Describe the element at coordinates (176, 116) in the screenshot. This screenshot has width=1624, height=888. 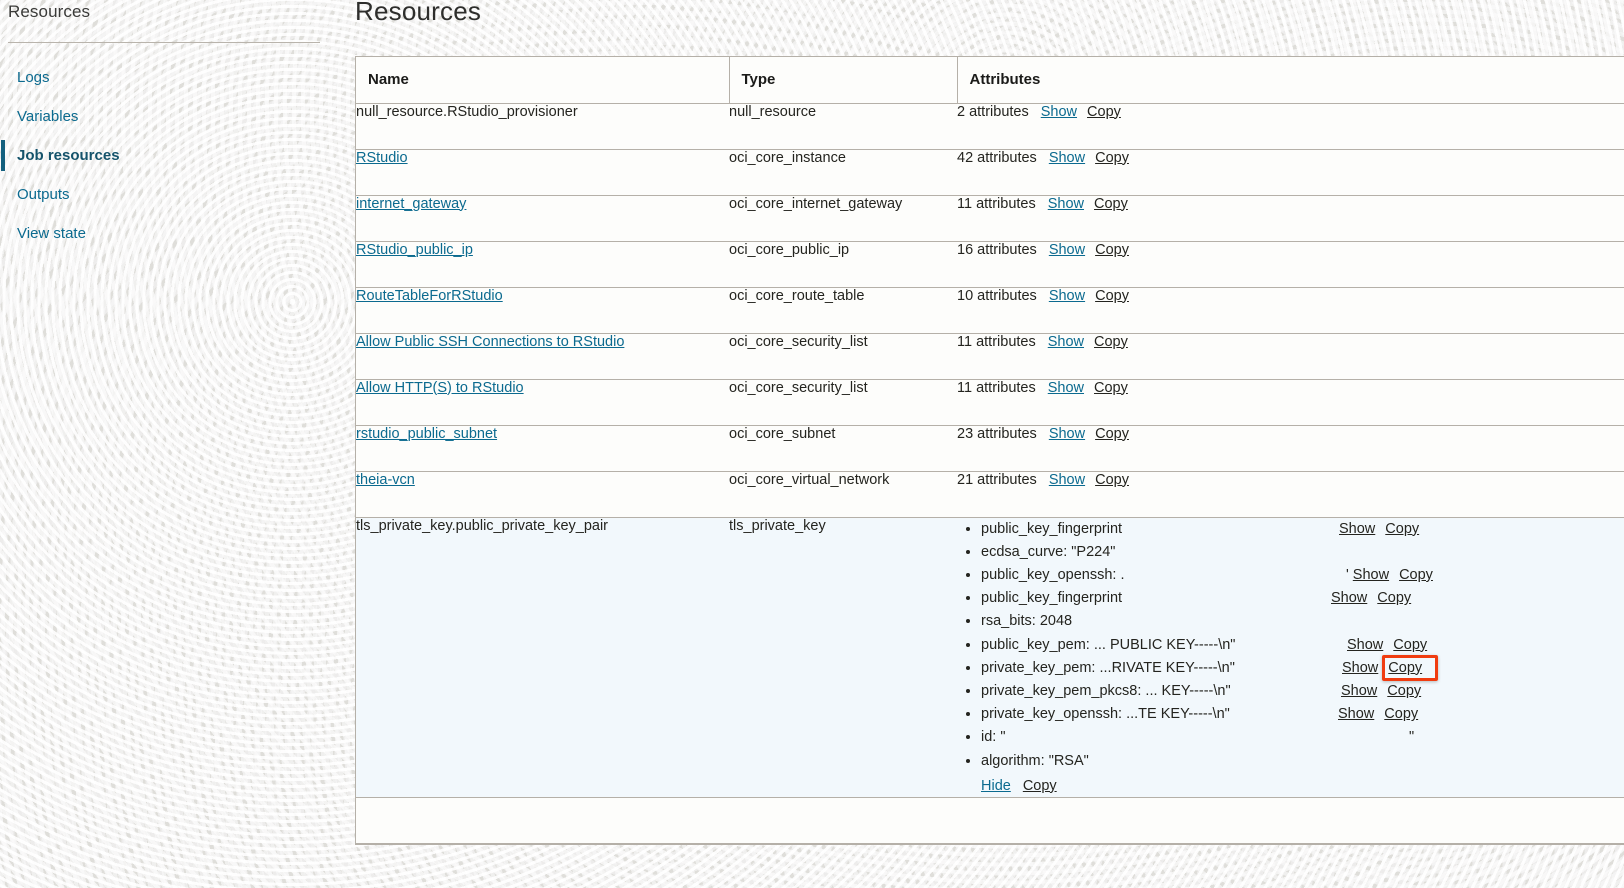
I see `sidebar-item-variables: Variables` at that location.